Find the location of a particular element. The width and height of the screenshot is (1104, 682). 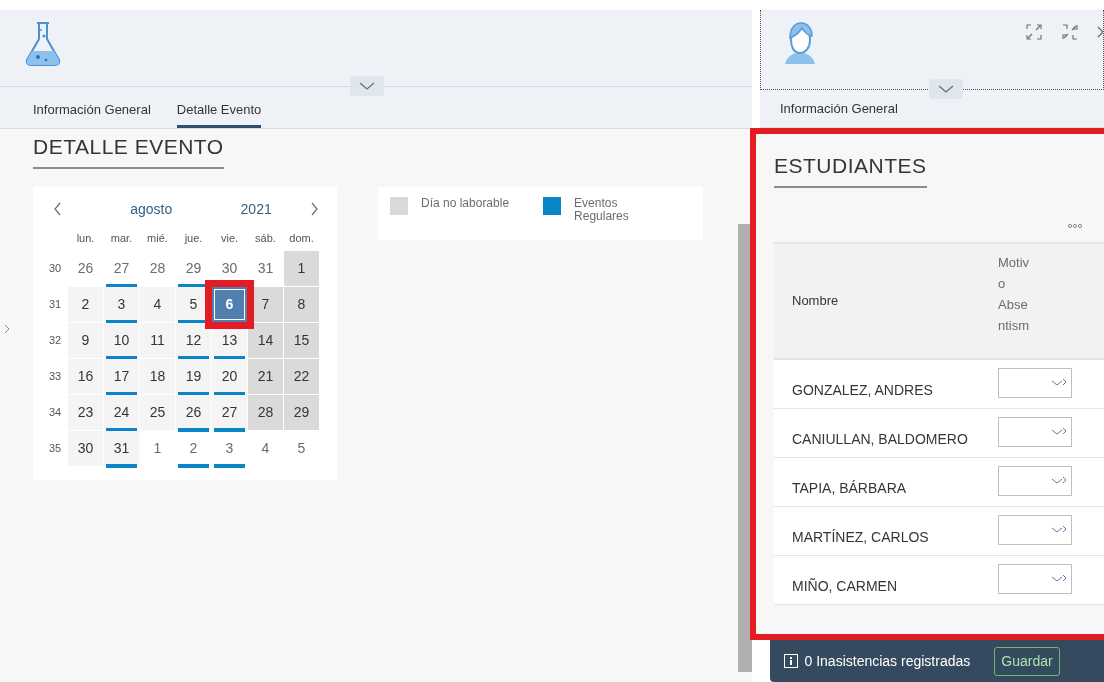

table-cell-text: GONZALEZ, ANDRES is located at coordinates (862, 390).